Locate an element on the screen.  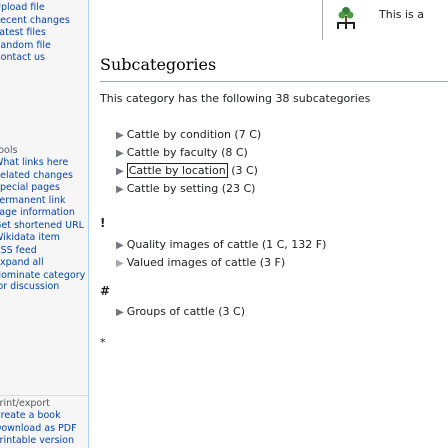
subcategory-link: Valued images of cattle is located at coordinates (192, 262).